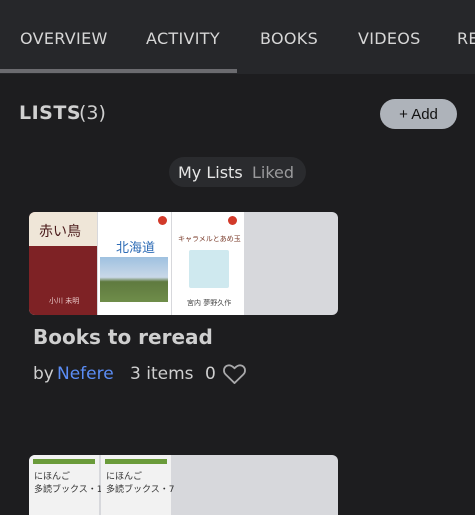 Image resolution: width=475 pixels, height=515 pixels. I want to click on active-tab-indicator, so click(118, 71).